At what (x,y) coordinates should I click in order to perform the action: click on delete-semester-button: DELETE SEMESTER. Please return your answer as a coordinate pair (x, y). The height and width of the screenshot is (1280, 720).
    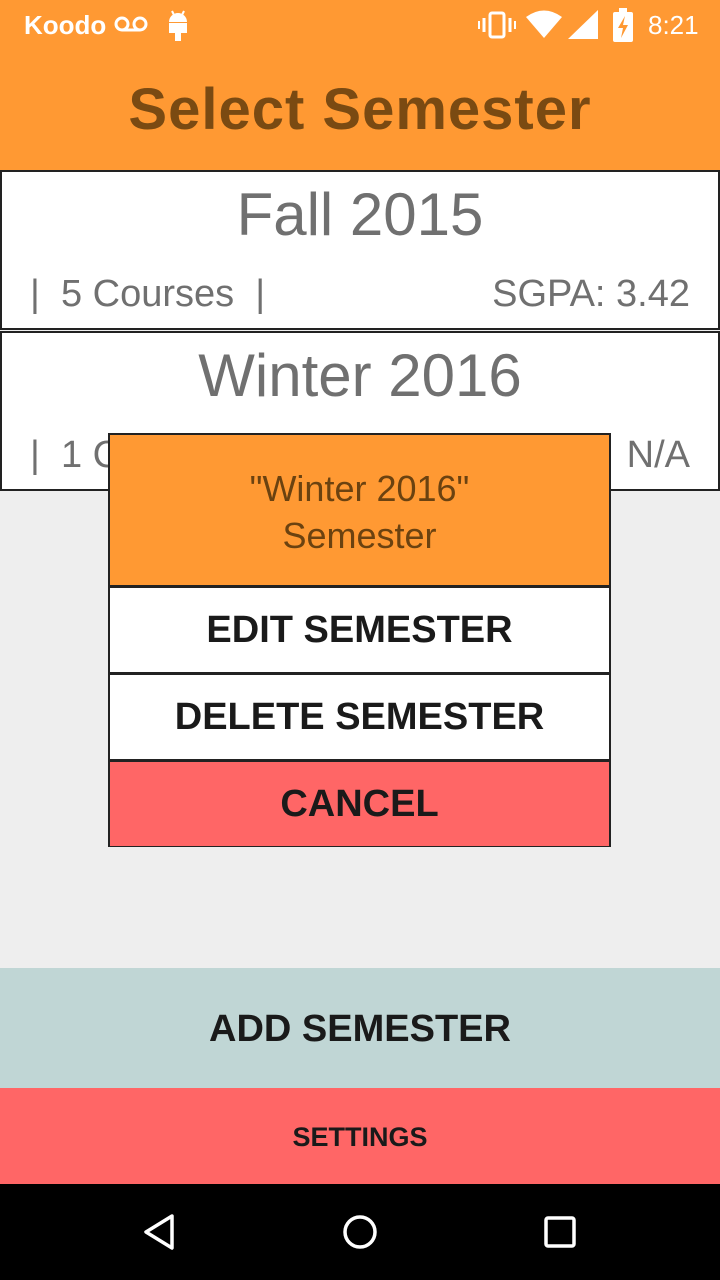
    Looking at the image, I should click on (359, 717).